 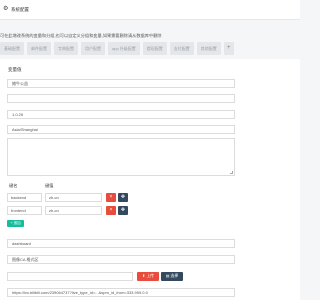 I want to click on kv-key-header: 键名, so click(x=13, y=185).